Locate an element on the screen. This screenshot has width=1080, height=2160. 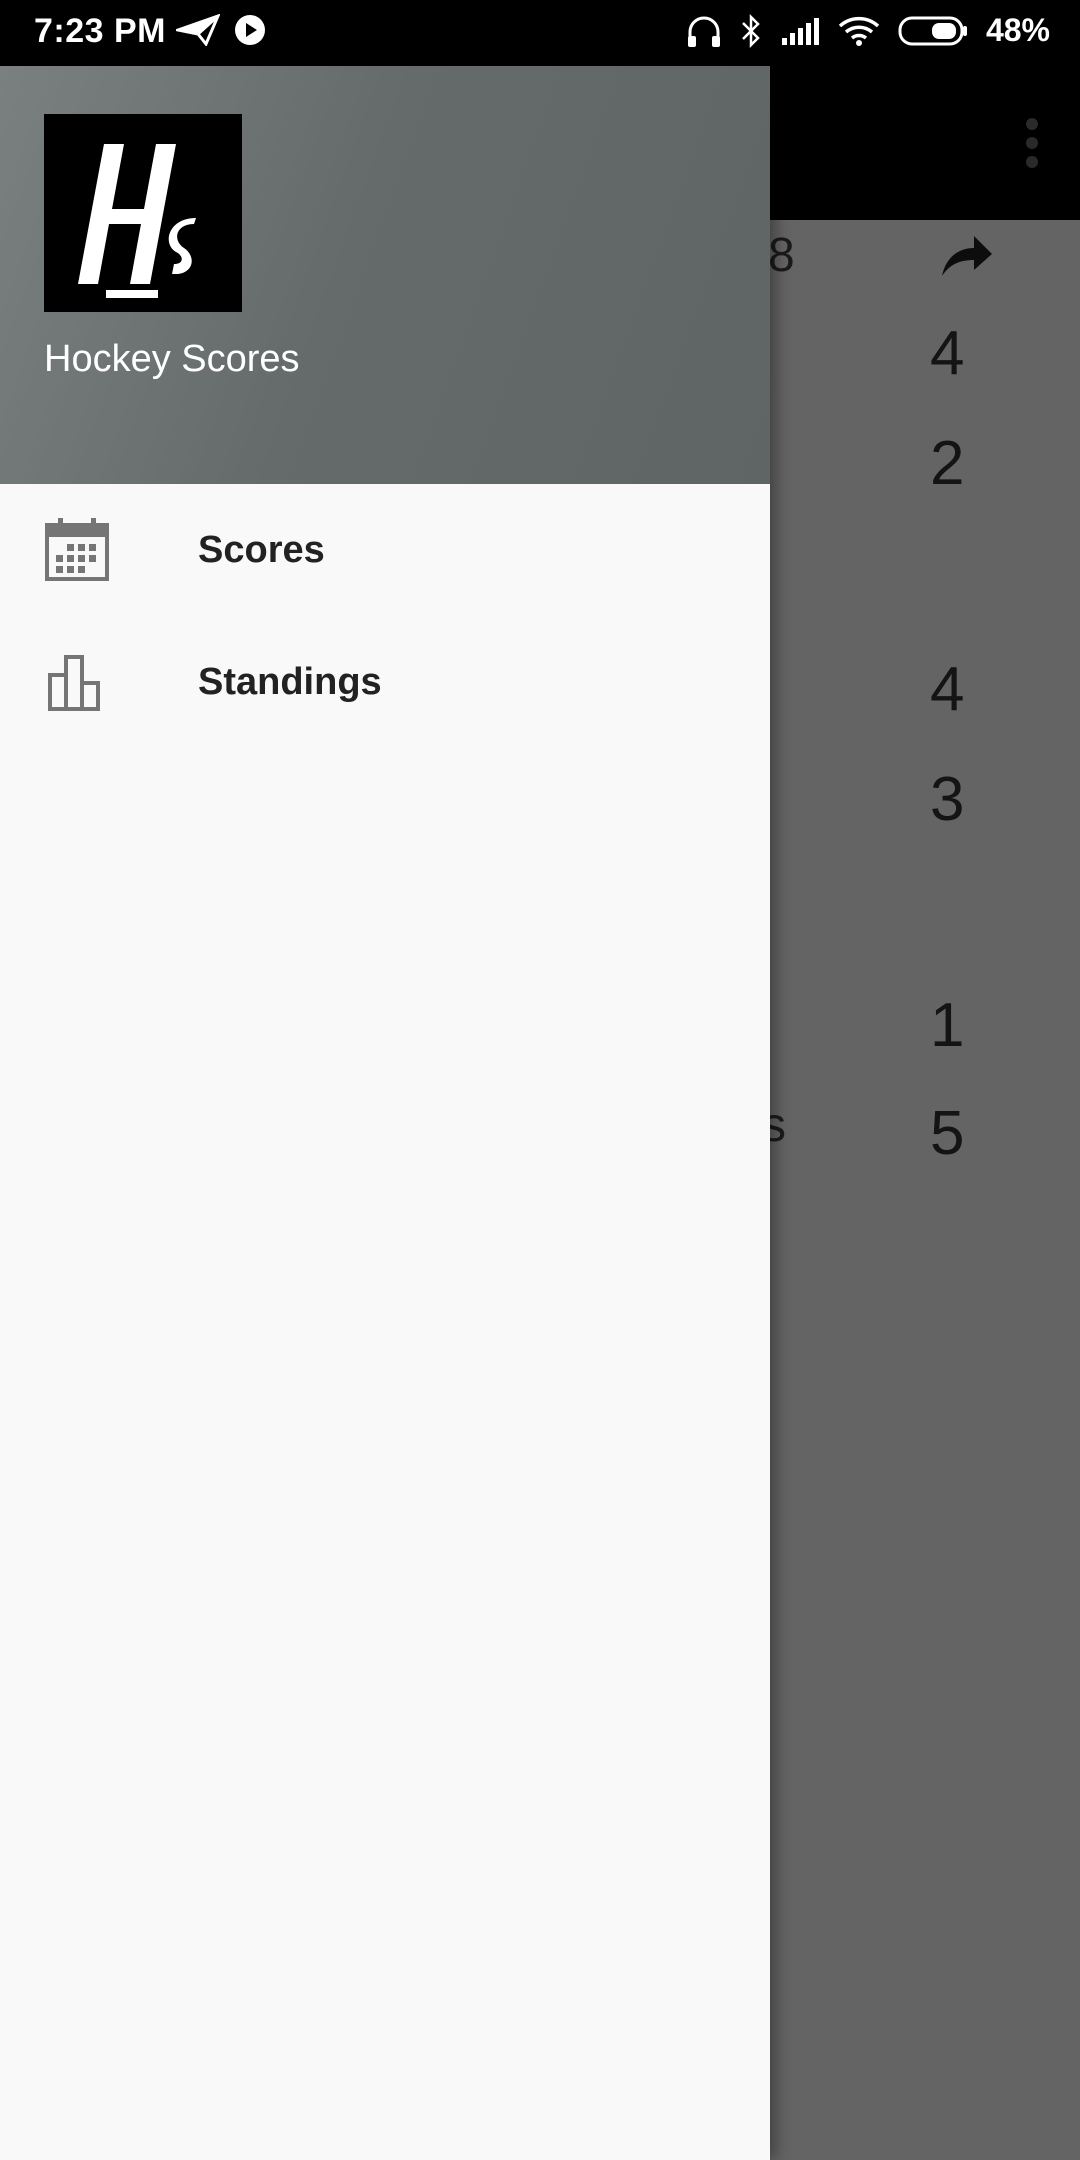
status-bar: 7:23 PM 48% is located at coordinates (540, 33).